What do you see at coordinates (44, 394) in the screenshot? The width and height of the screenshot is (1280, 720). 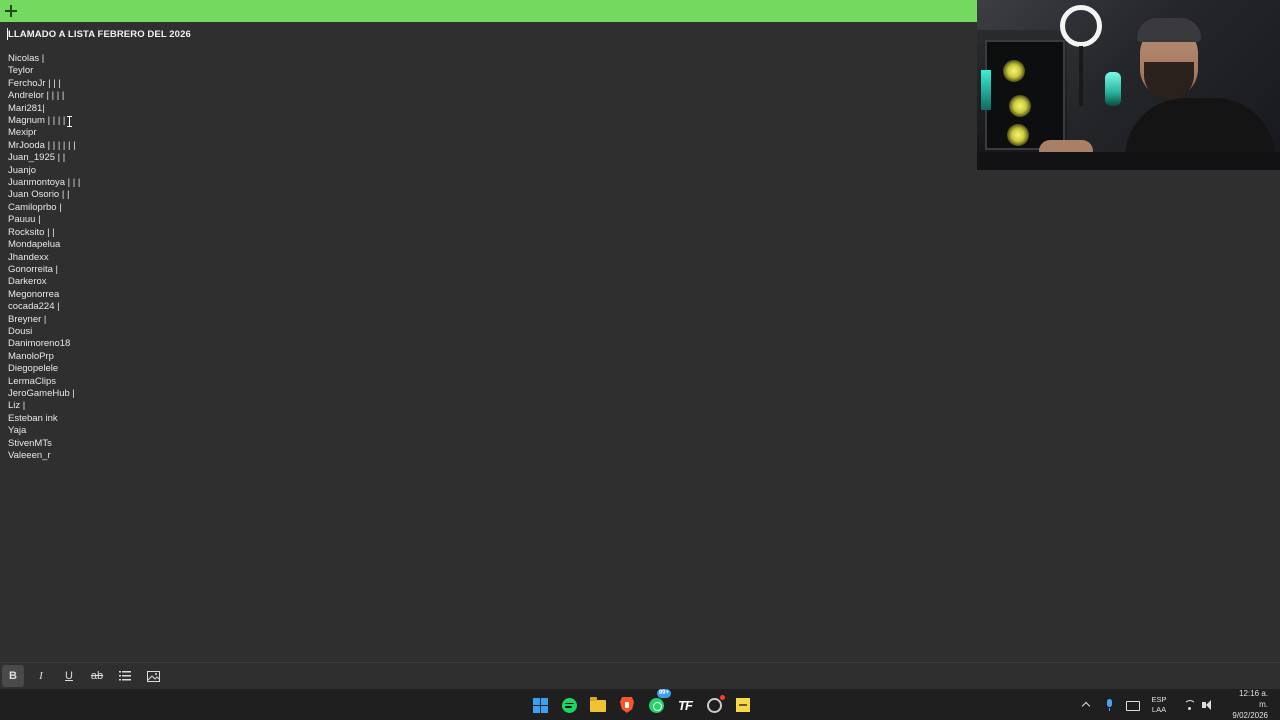 I see `list-item: JeroGameHub |` at bounding box center [44, 394].